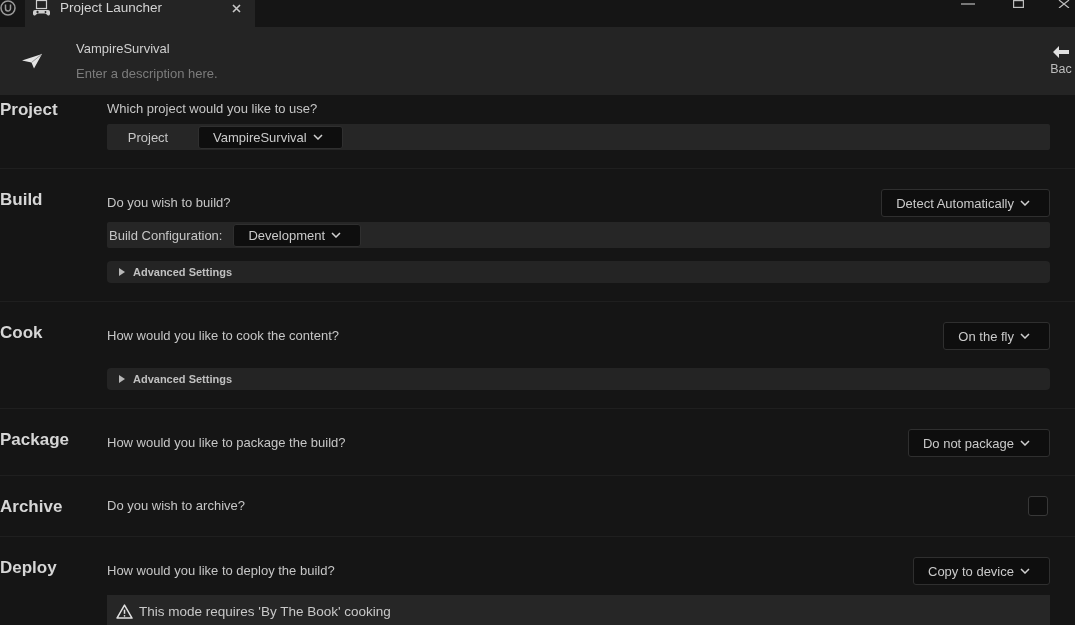 This screenshot has height=625, width=1075. Describe the element at coordinates (148, 137) in the screenshot. I see `field-label: Project` at that location.